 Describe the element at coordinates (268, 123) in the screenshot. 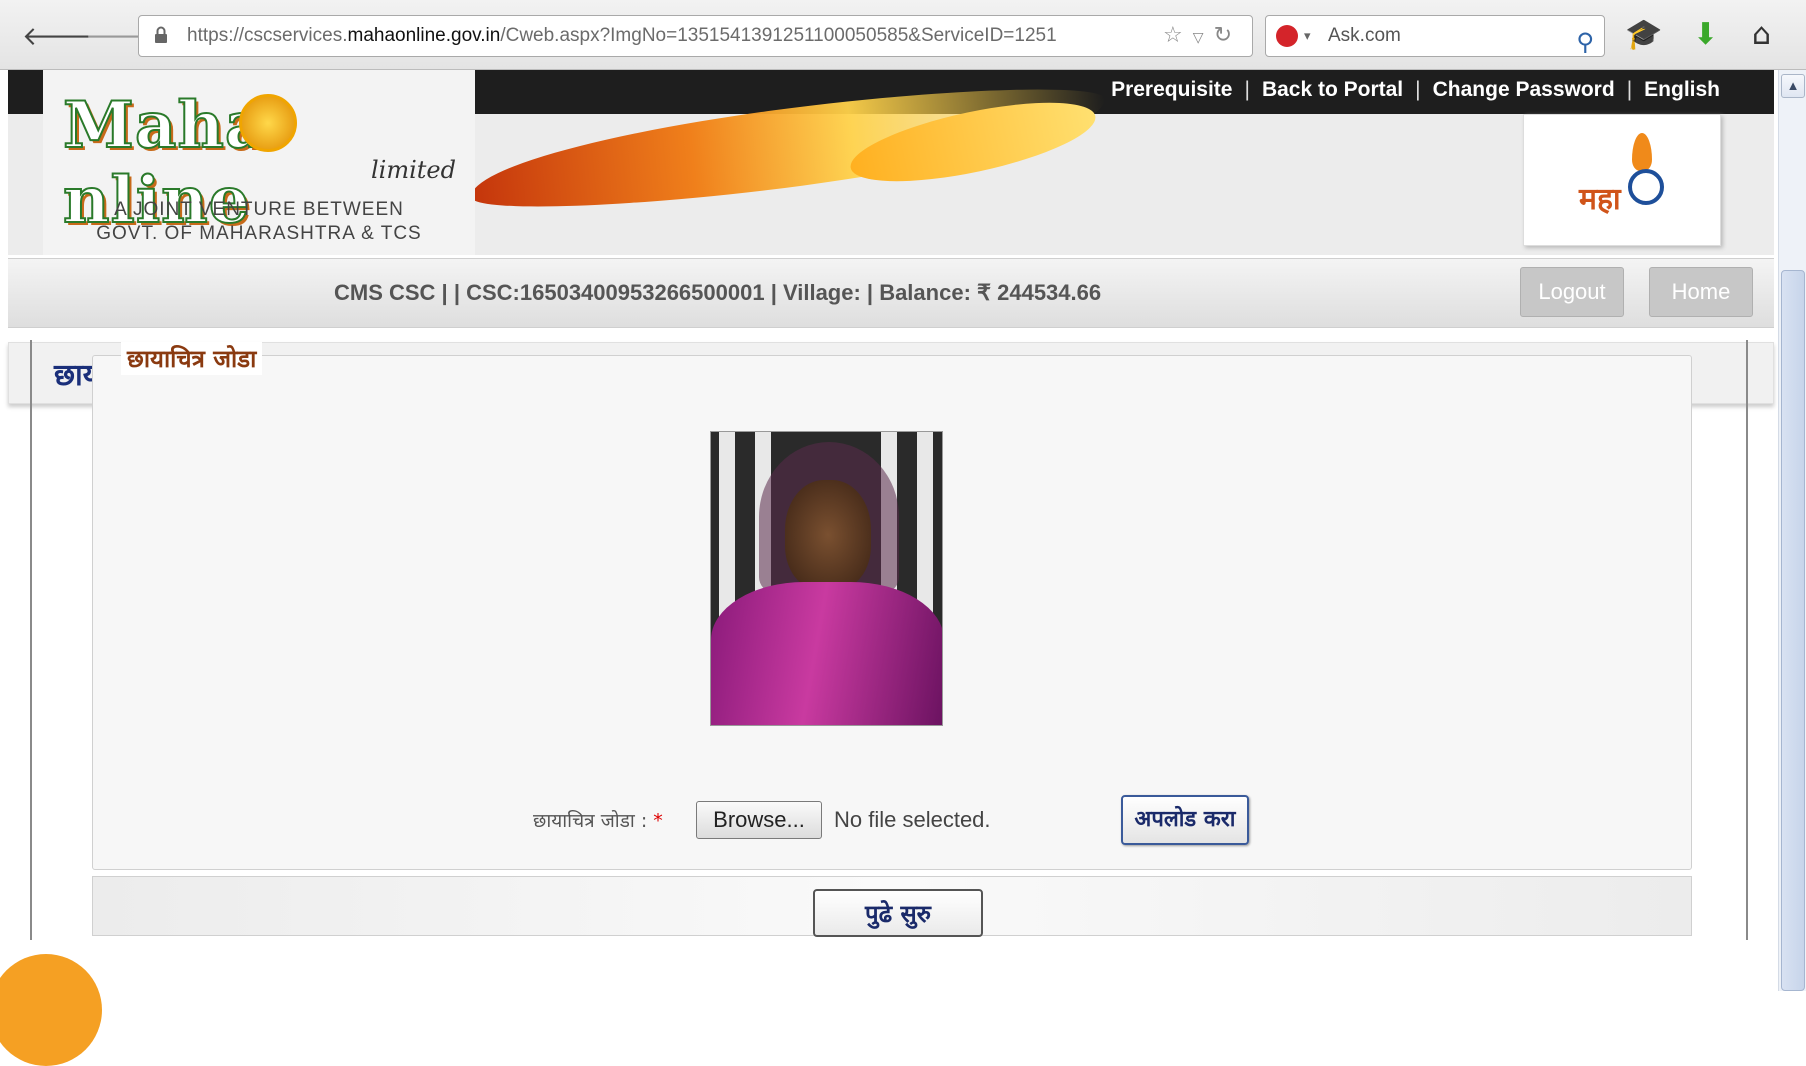

I see `emblem-icon` at that location.